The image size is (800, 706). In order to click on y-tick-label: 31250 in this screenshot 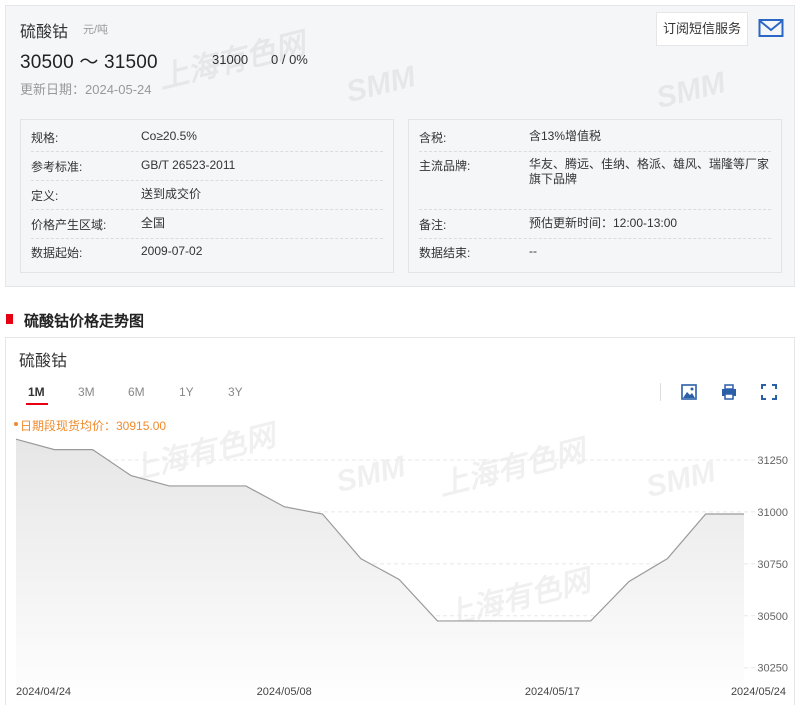, I will do `click(772, 461)`.